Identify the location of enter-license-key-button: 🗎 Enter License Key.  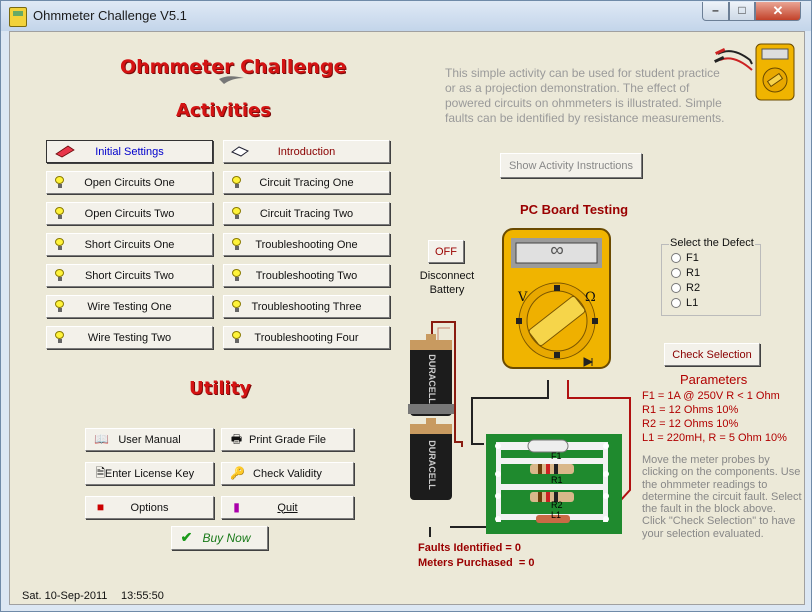
(149, 473).